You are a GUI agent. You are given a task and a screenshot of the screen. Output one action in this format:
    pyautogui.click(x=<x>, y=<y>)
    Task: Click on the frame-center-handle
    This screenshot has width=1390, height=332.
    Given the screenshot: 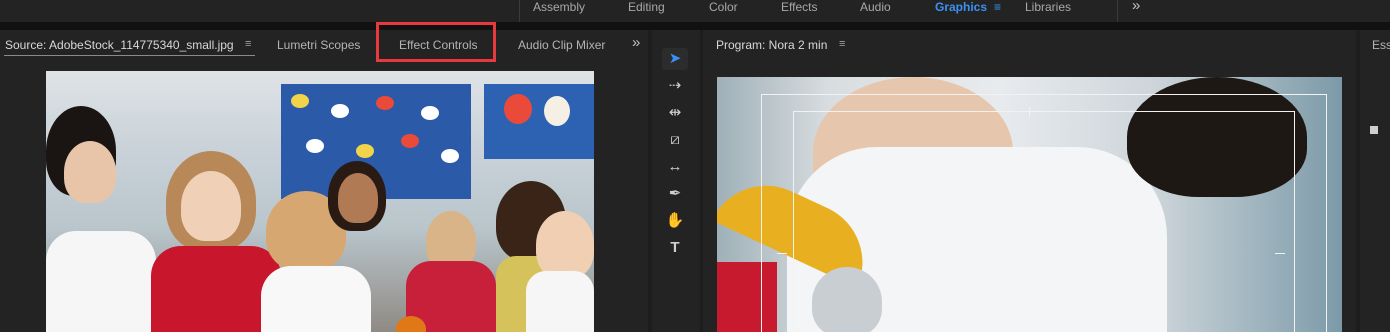 What is the action you would take?
    pyautogui.click(x=1029, y=112)
    